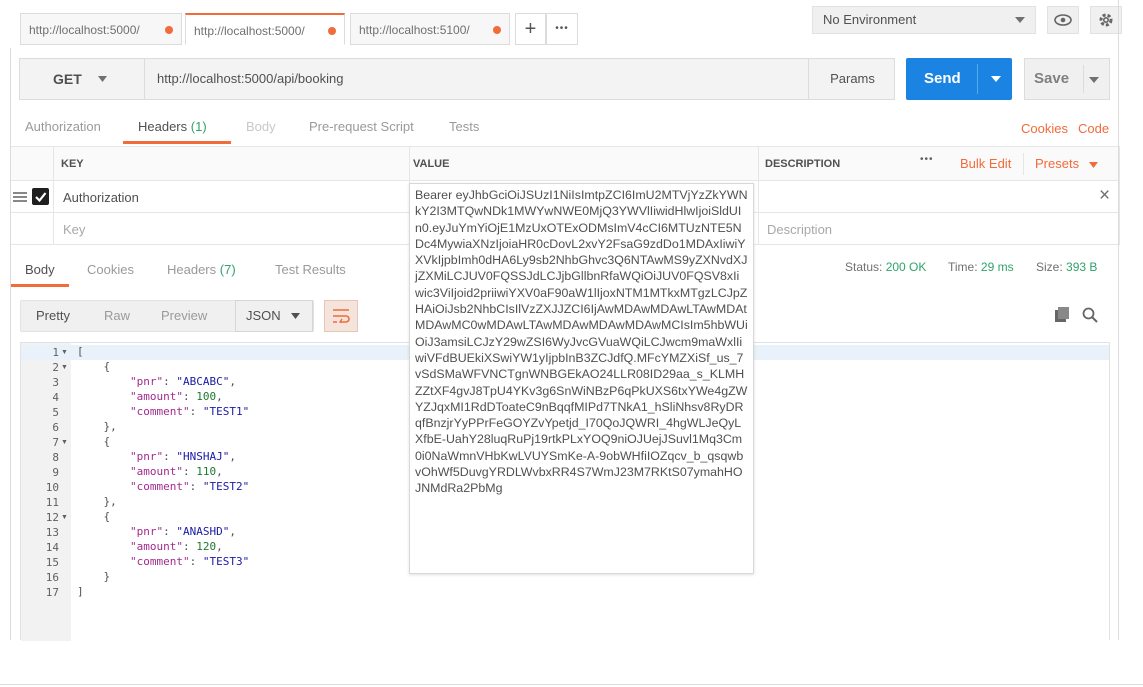 This screenshot has height=687, width=1143. I want to click on tab-options-button: •••, so click(562, 29).